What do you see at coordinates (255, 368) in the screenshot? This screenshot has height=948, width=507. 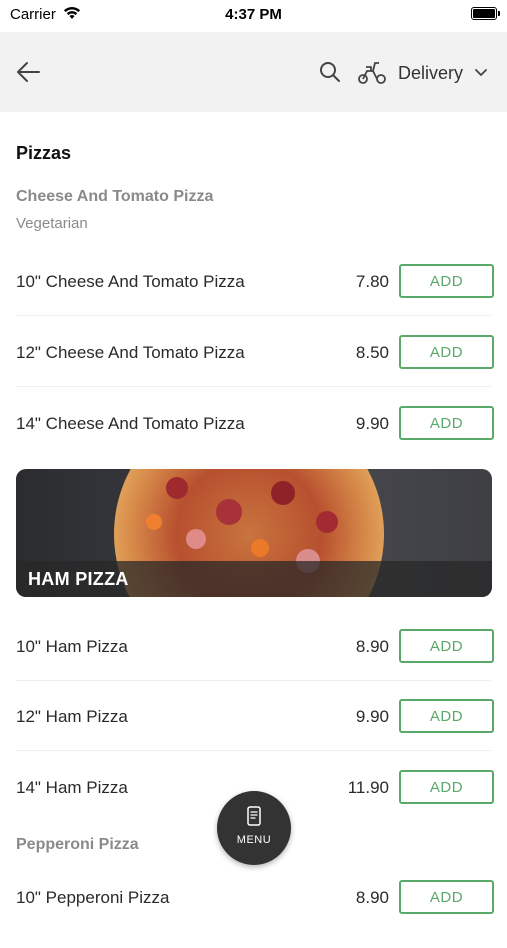 I see `menu-item-row: 12" Cheese And Tomato Pizza 8.50 ADD` at bounding box center [255, 368].